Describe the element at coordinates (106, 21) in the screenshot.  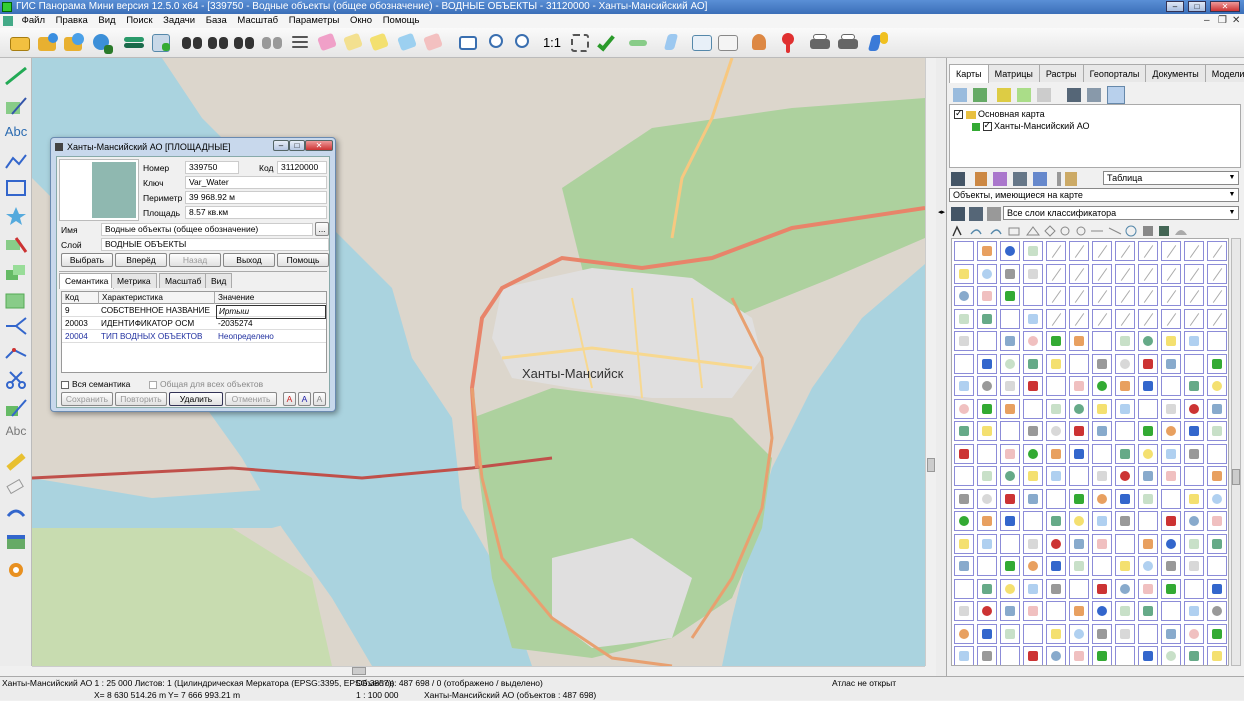
I see `menu-view: Вид` at that location.